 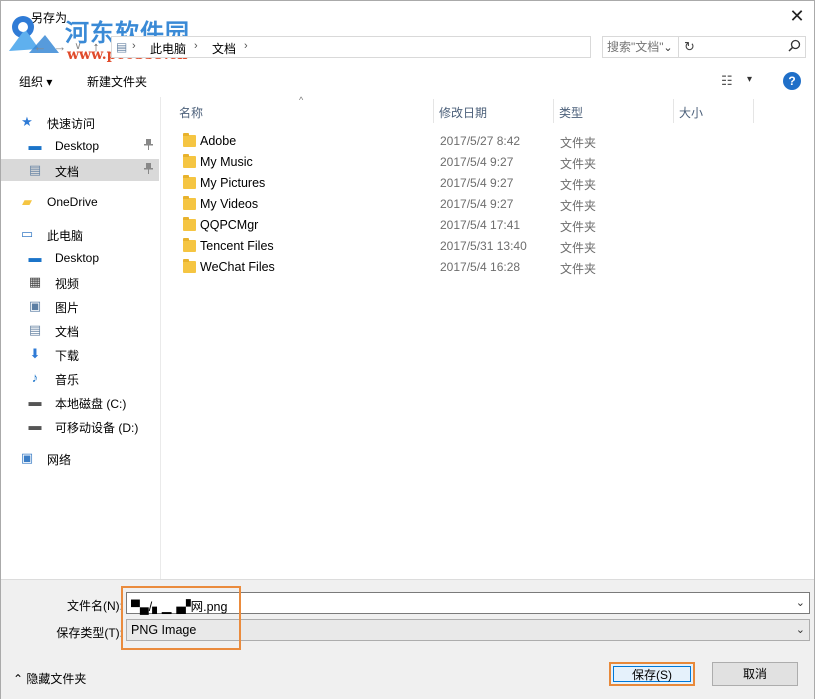 What do you see at coordinates (727, 81) in the screenshot?
I see `view-options-icon: ☷` at bounding box center [727, 81].